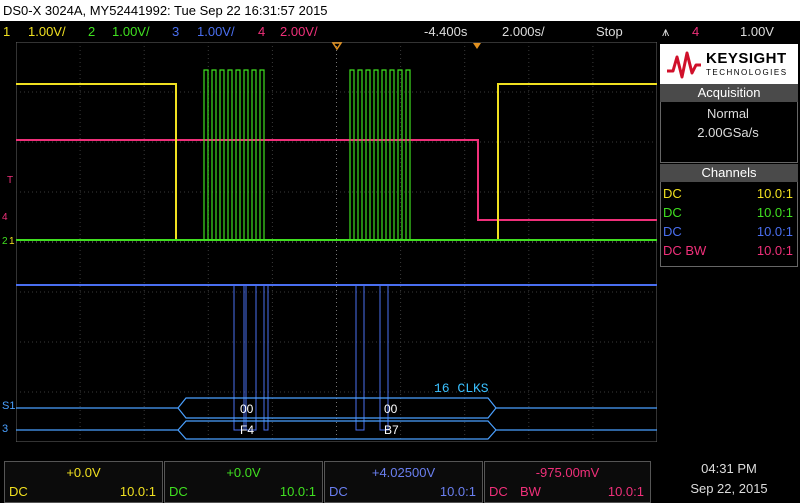 This screenshot has height=503, width=800. I want to click on ch3-probe: 10.0:1, so click(457, 491).